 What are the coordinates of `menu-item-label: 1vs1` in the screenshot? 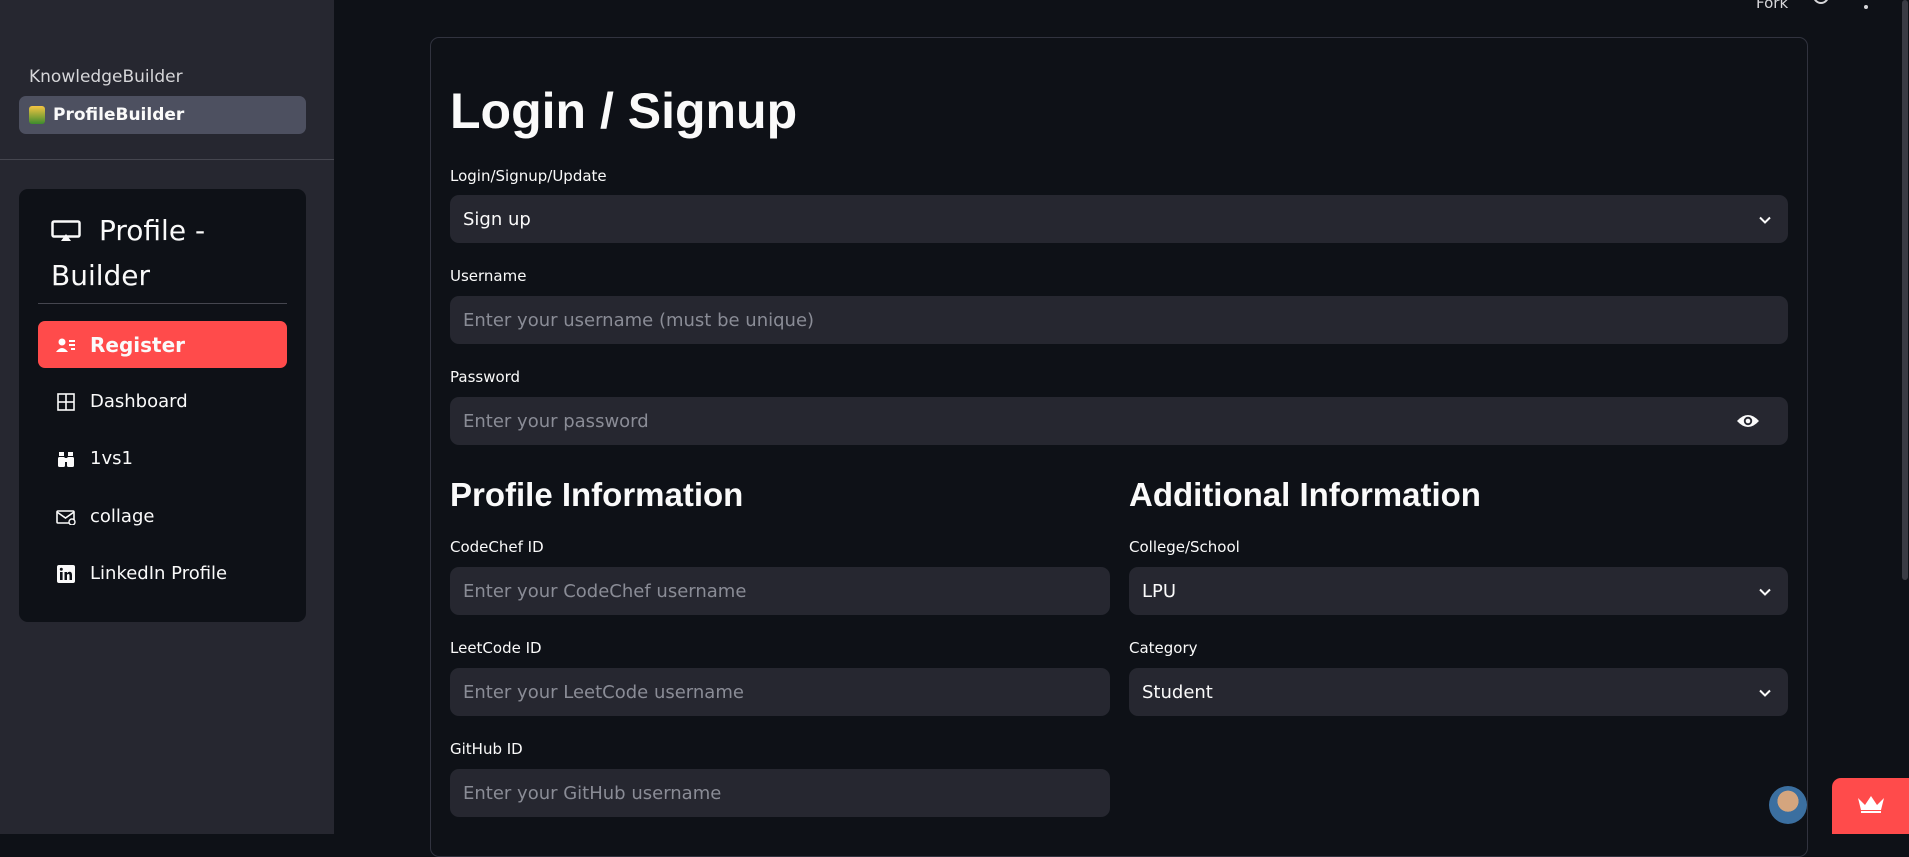 It's located at (111, 458).